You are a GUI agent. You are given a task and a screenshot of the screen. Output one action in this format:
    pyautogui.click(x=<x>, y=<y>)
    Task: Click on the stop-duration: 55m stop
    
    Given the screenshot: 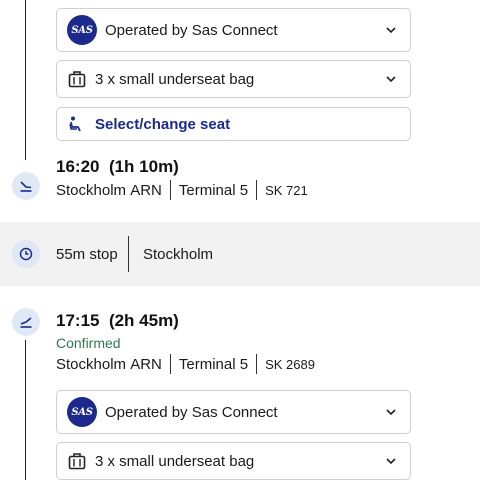 What is the action you would take?
    pyautogui.click(x=87, y=254)
    